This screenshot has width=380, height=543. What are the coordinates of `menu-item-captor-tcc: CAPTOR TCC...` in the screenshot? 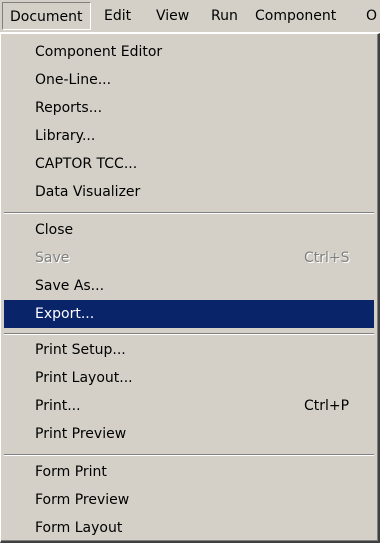 It's located at (189, 164).